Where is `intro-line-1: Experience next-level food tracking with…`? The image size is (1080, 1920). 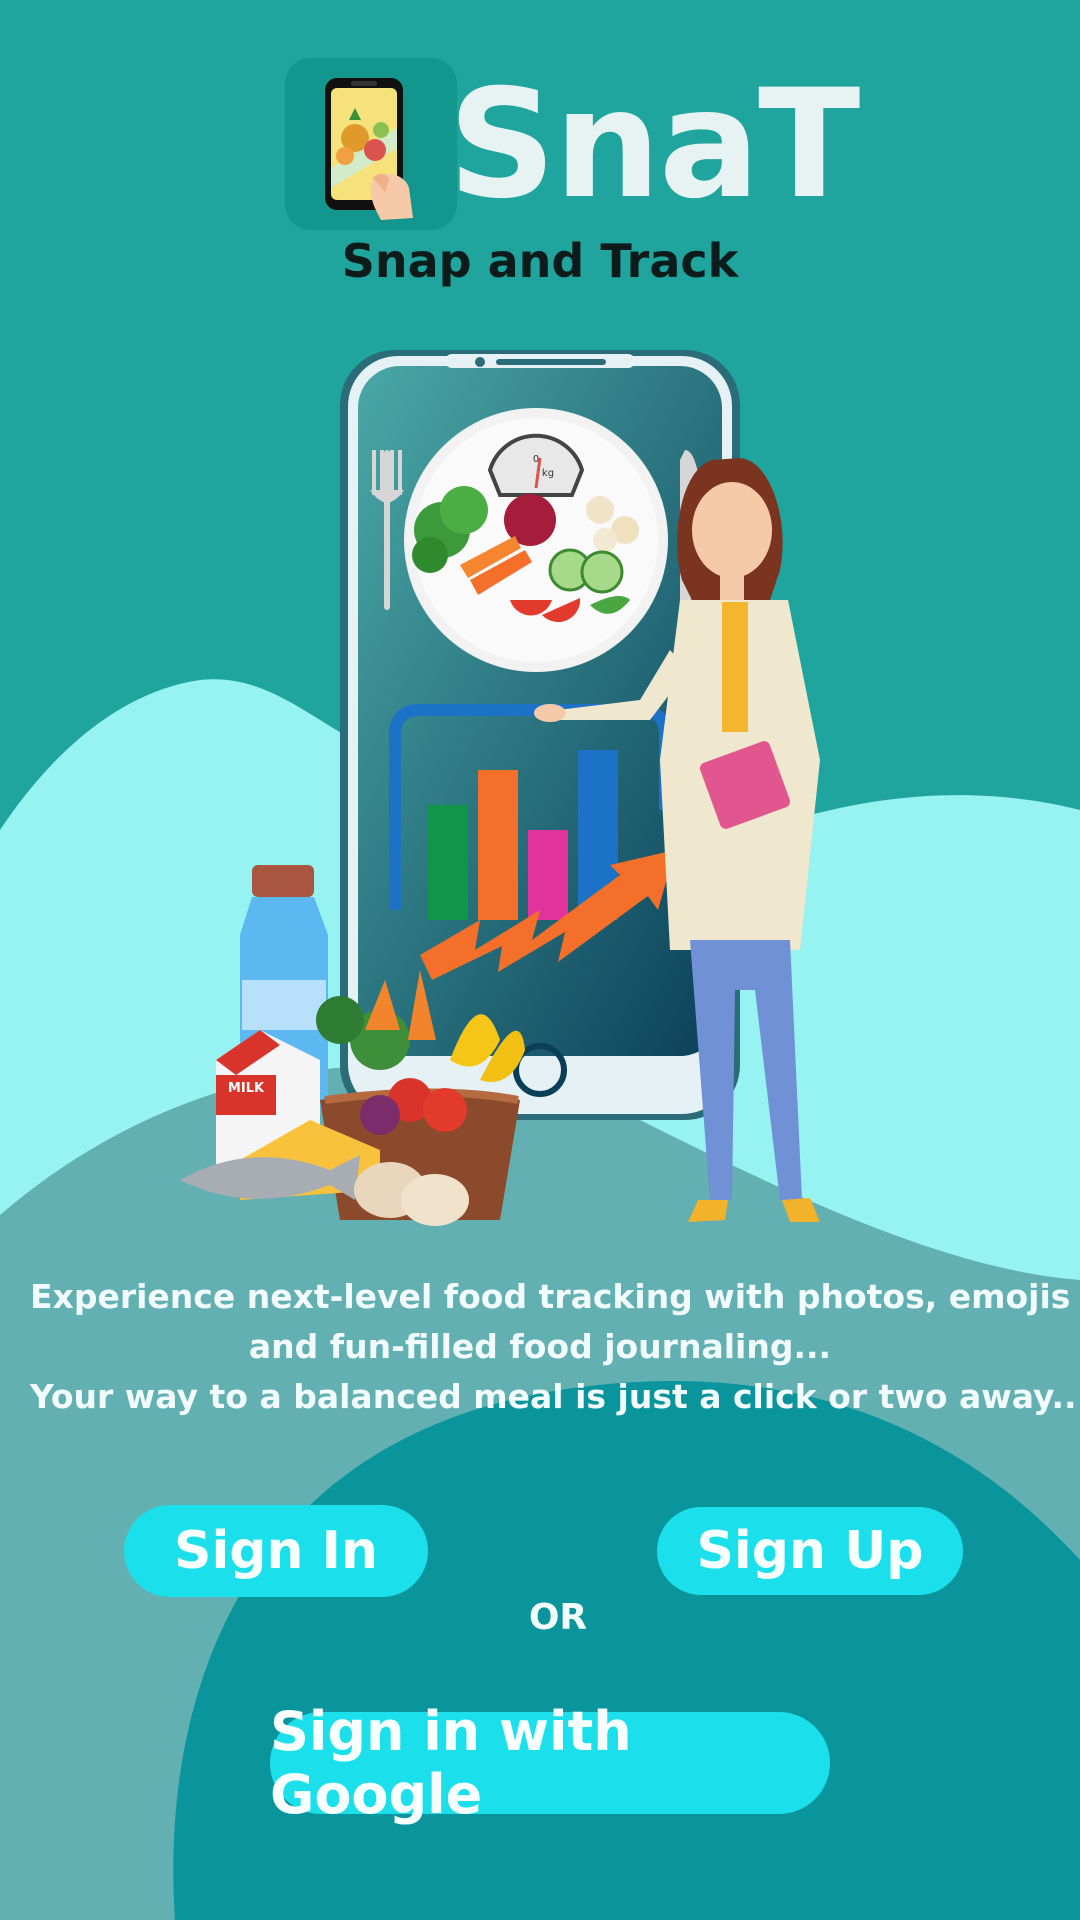
intro-line-1: Experience next-level food tracking with… is located at coordinates (550, 1296).